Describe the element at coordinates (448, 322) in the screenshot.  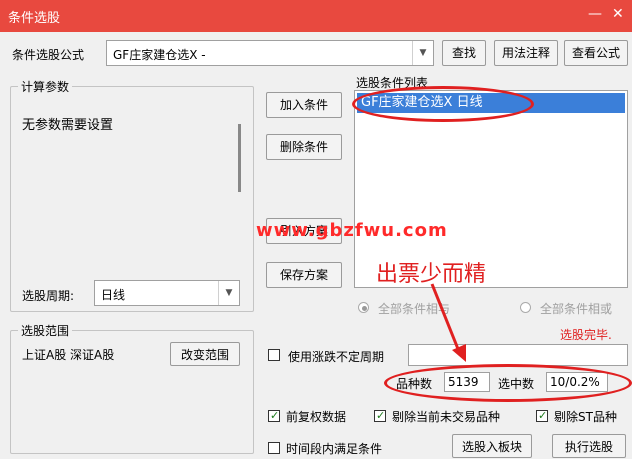
I see `annotation-arrow-icon` at that location.